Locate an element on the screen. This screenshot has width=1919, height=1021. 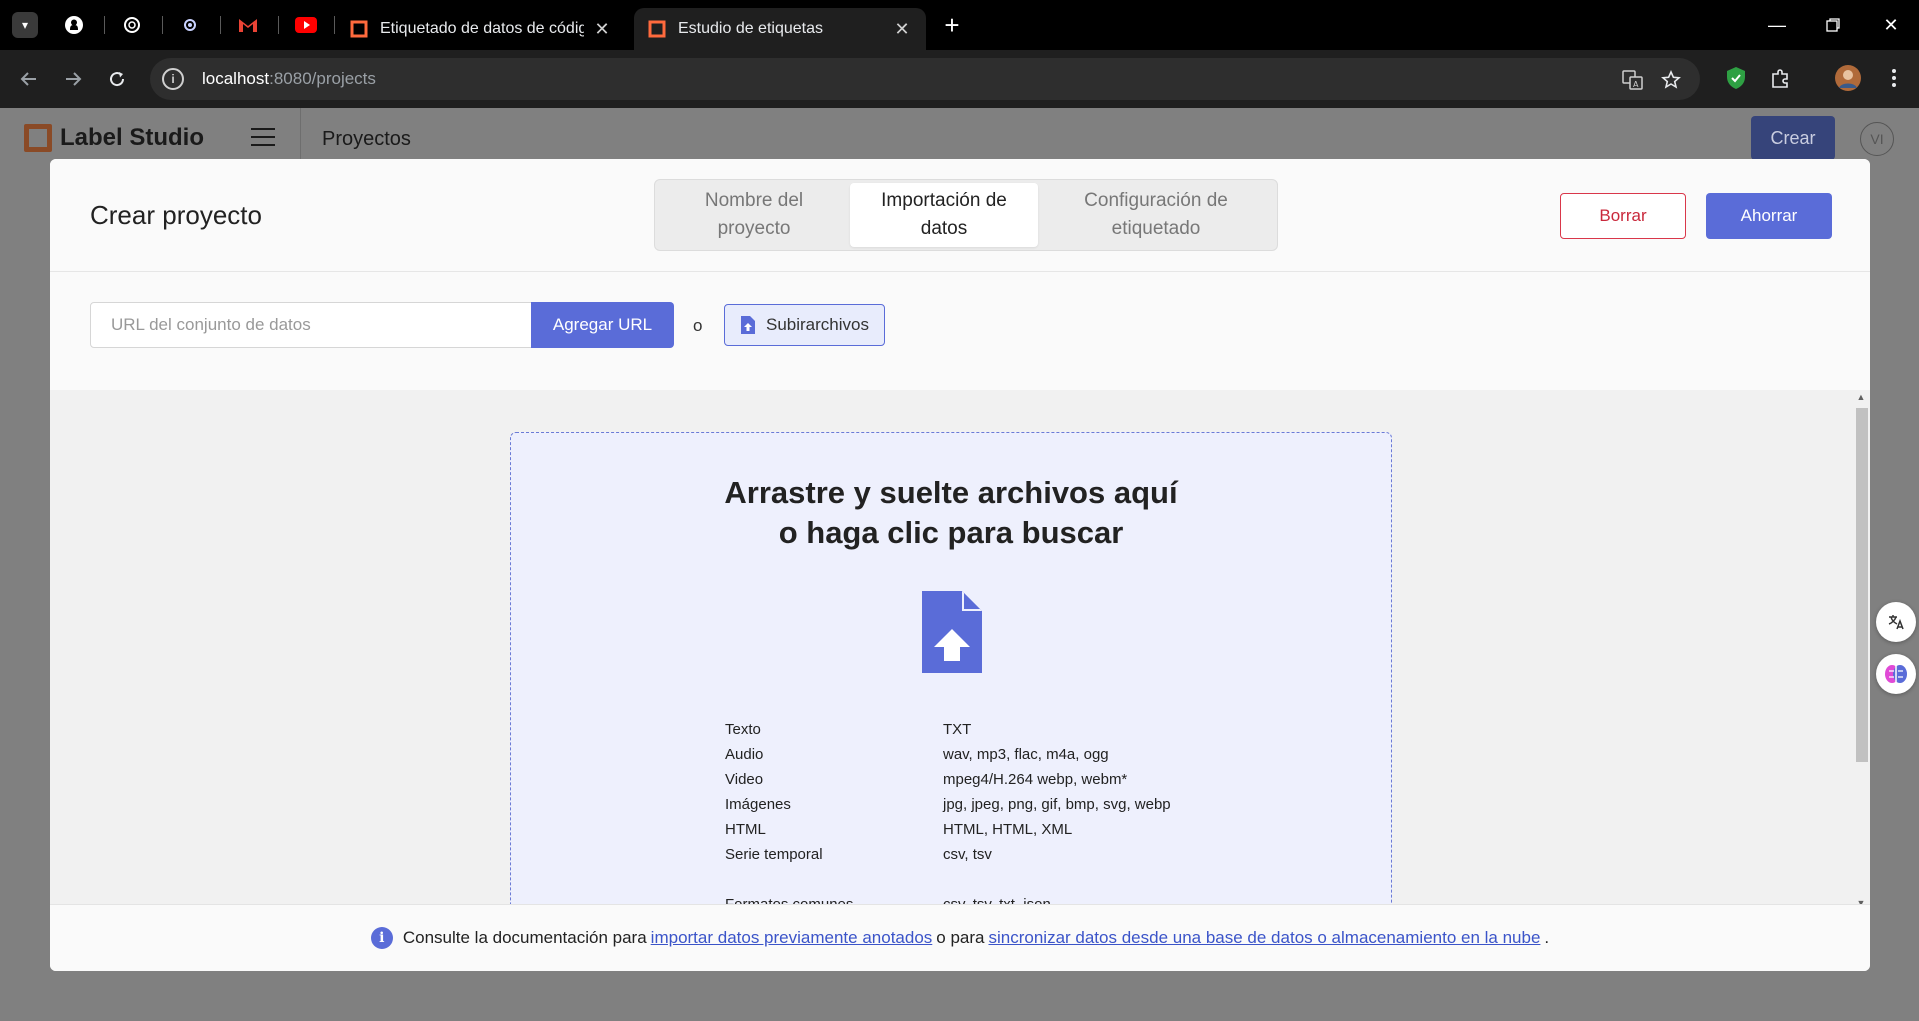
tab-code-labeling: Etiquetado de datos de código ✕ is located at coordinates (481, 29).